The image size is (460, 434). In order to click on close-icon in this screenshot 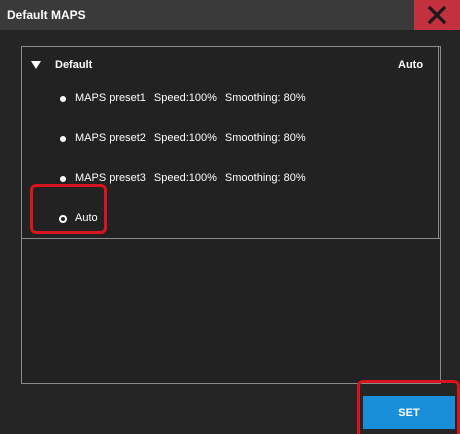, I will do `click(437, 15)`.